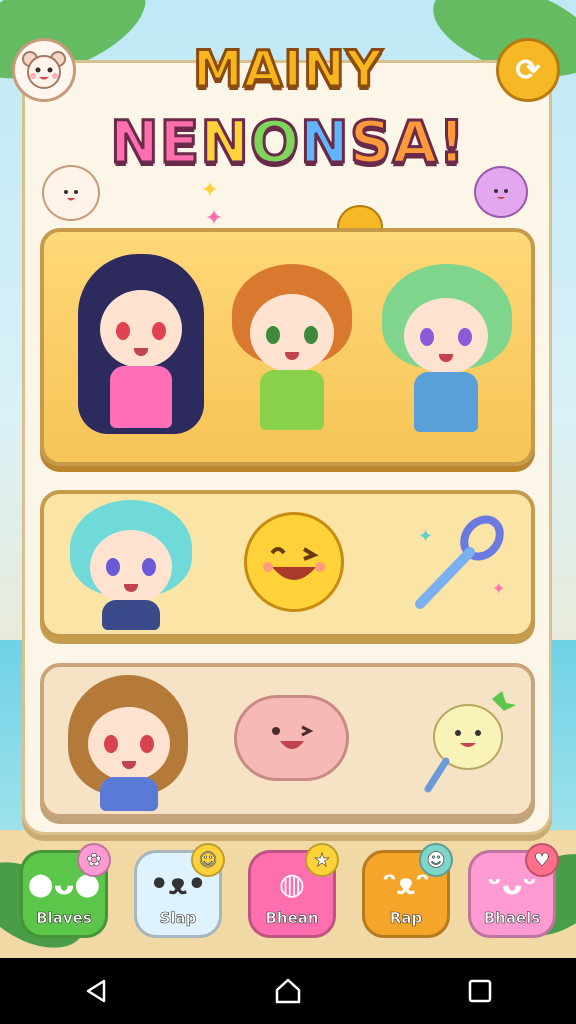  Describe the element at coordinates (292, 918) in the screenshot. I see `bottom-button-label: Bhean` at that location.